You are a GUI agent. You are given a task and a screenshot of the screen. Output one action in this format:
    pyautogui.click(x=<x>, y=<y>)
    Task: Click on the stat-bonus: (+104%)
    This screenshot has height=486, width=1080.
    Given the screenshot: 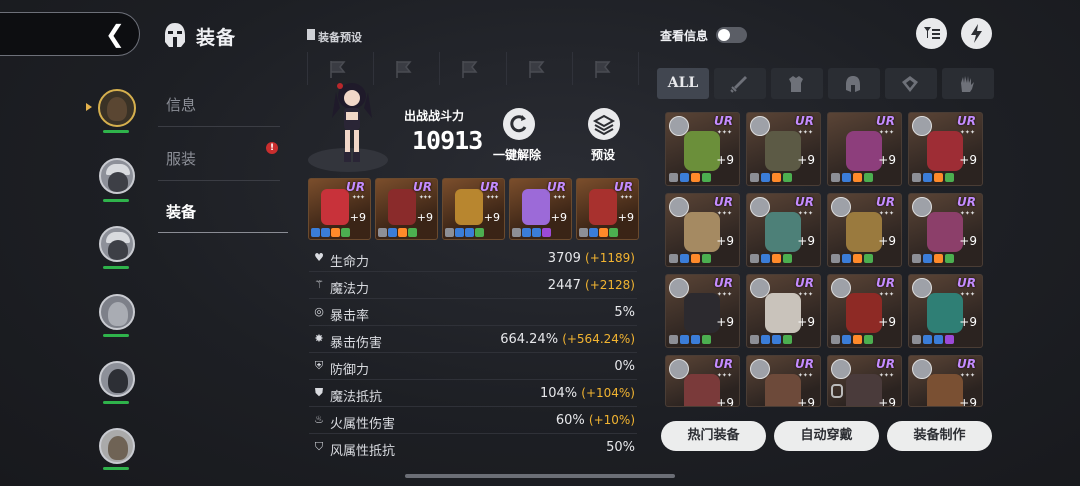 What is the action you would take?
    pyautogui.click(x=608, y=393)
    